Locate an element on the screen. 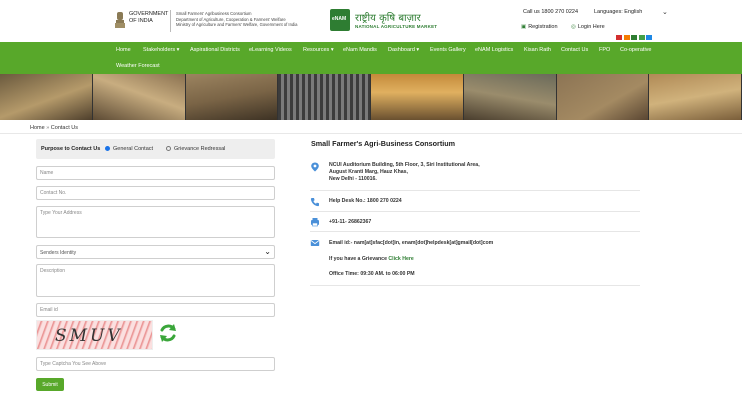 The image size is (742, 403). registration-link: ▣ Registration is located at coordinates (539, 27).